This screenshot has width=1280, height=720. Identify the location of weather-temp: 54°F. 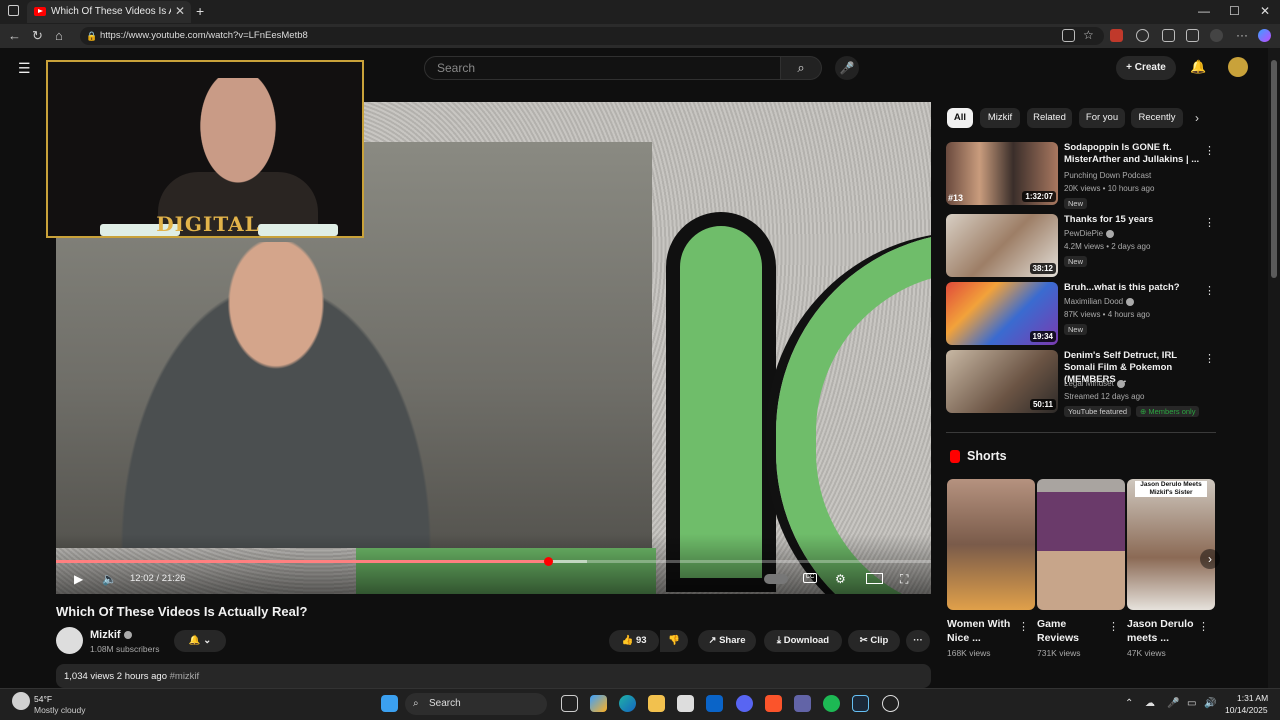
(43, 699).